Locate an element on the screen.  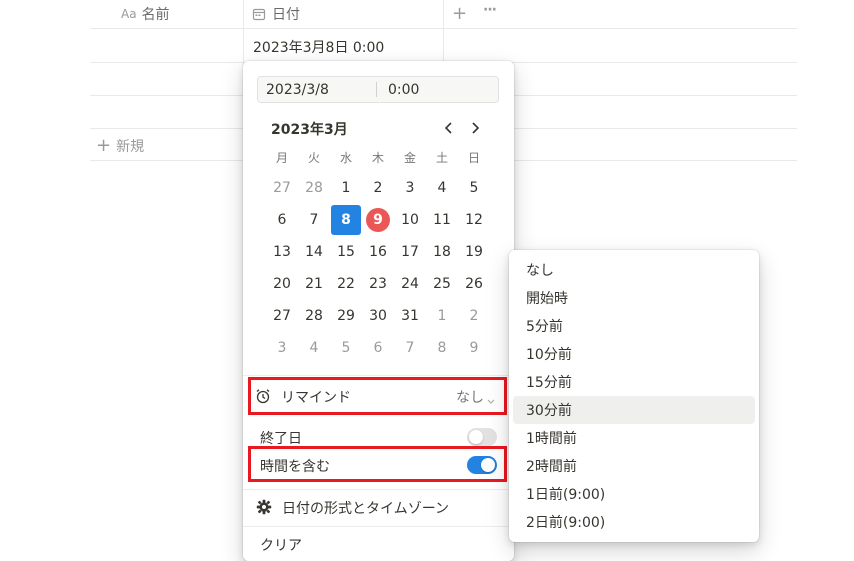
reminder-option: 開始時 is located at coordinates (634, 298).